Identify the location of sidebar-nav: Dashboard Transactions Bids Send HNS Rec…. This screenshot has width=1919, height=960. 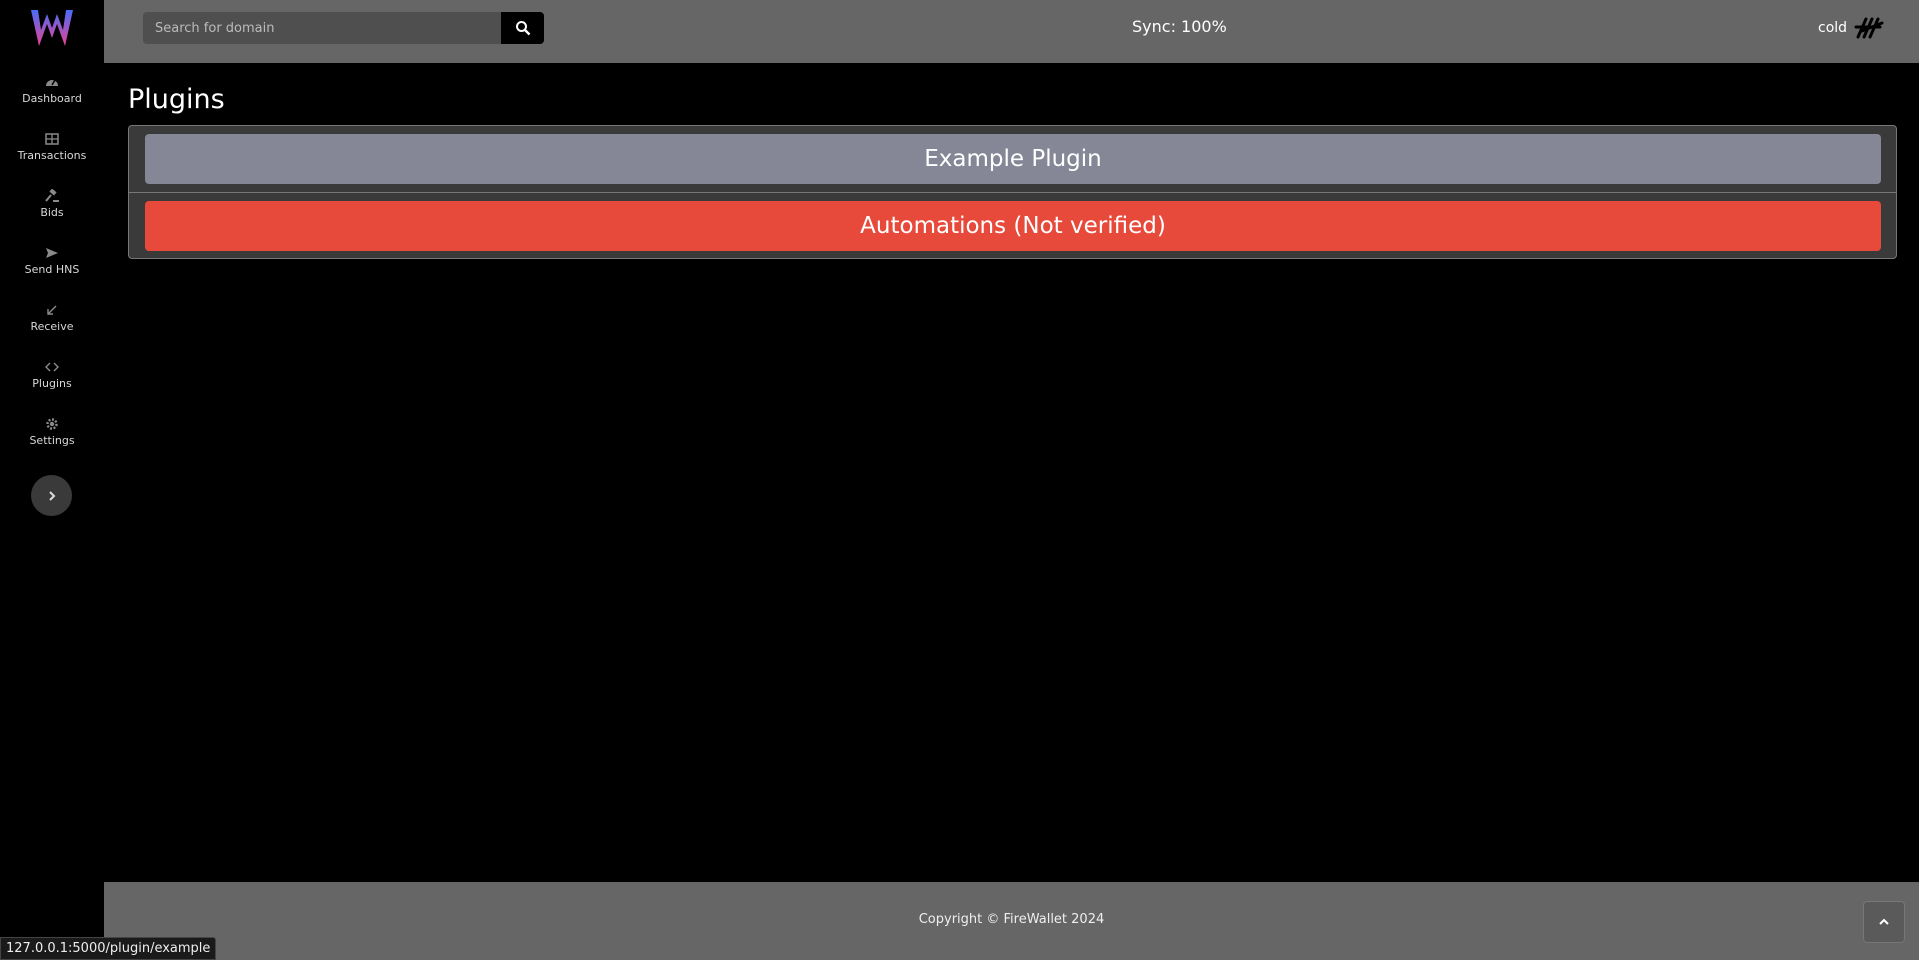
(52, 269).